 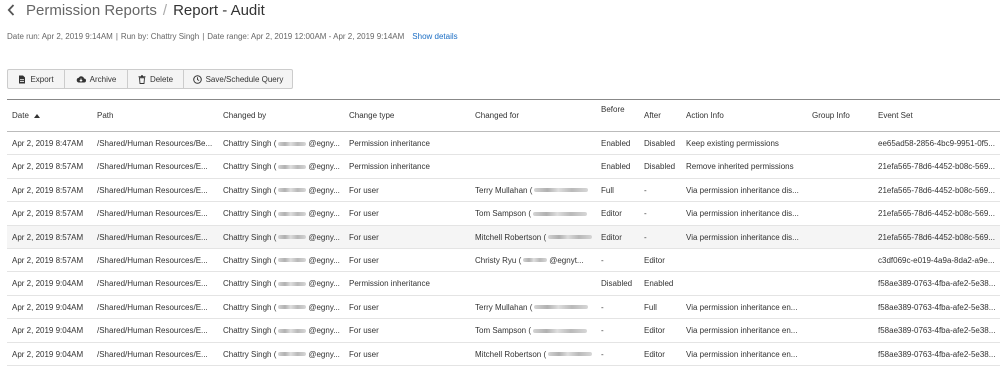 I want to click on column-header-action-info: Action Info, so click(x=705, y=115).